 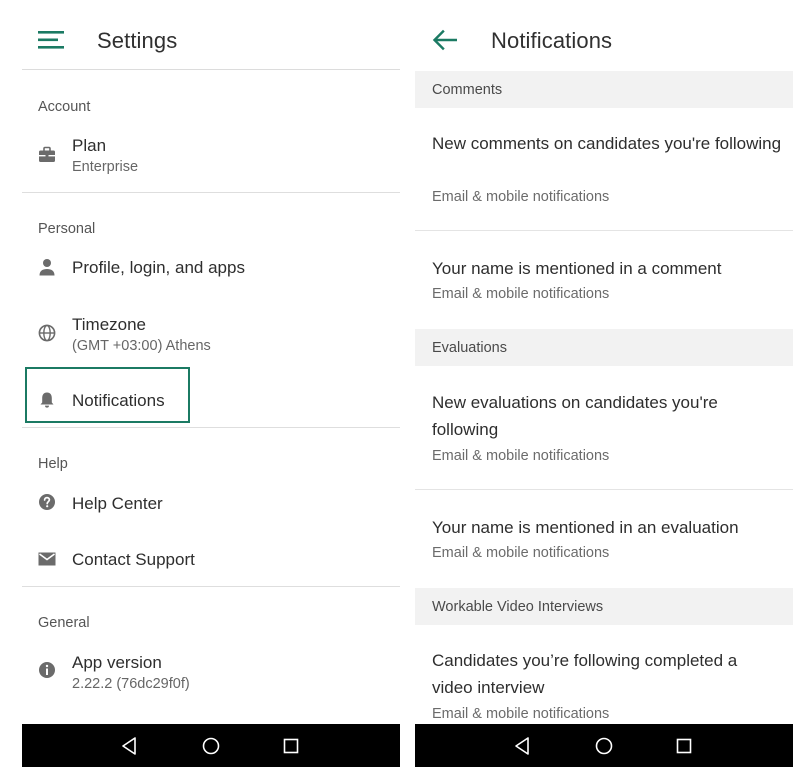 What do you see at coordinates (211, 560) in the screenshot?
I see `settings-item-contact-support: Contact Support` at bounding box center [211, 560].